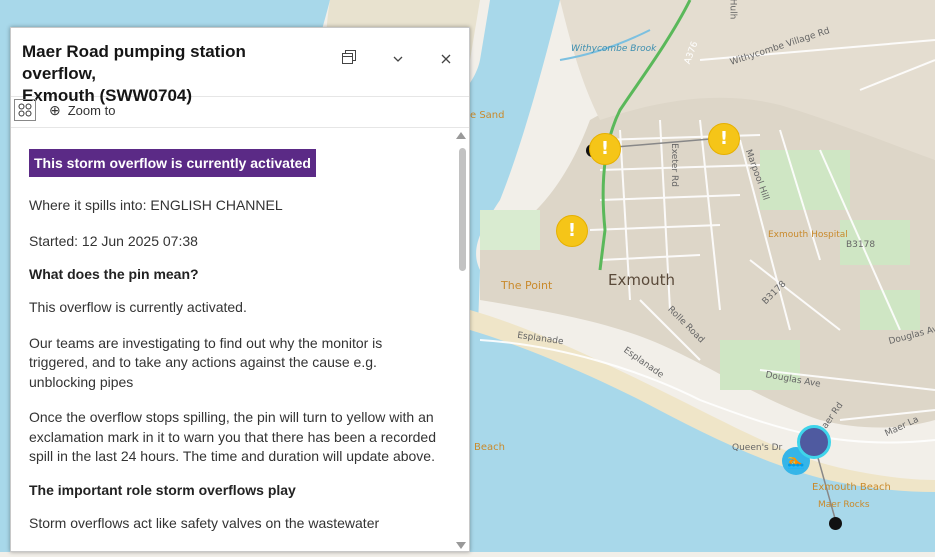 This screenshot has width=935, height=557. Describe the element at coordinates (461, 135) in the screenshot. I see `scroll-up-arrow-icon` at that location.